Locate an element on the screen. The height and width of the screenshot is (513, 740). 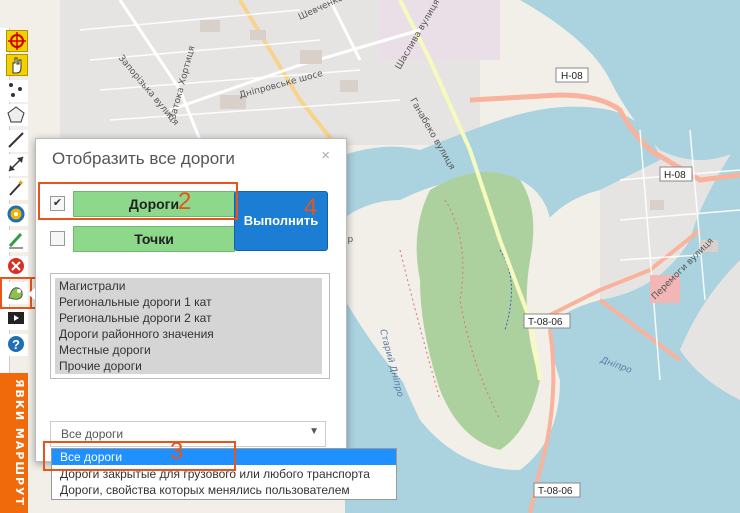
hand-icon is located at coordinates (17, 65).